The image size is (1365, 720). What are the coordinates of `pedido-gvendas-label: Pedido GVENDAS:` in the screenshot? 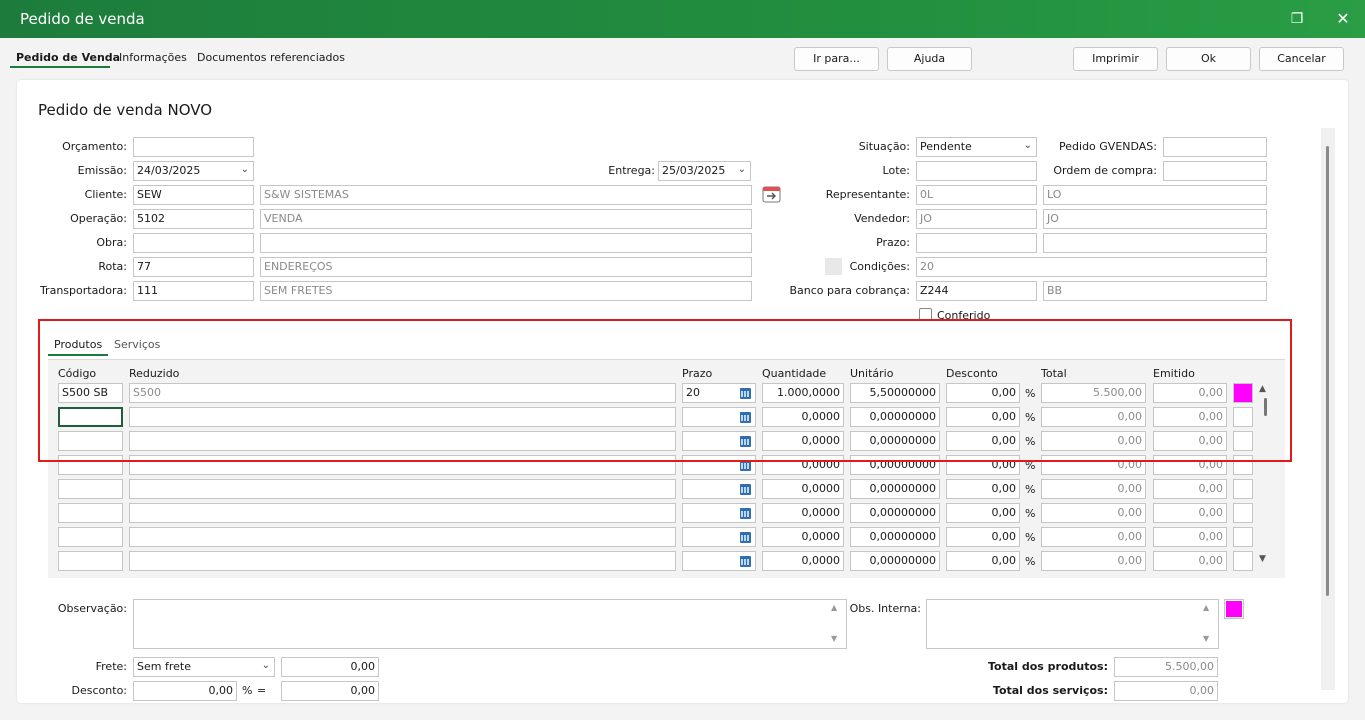 It's located at (1108, 146).